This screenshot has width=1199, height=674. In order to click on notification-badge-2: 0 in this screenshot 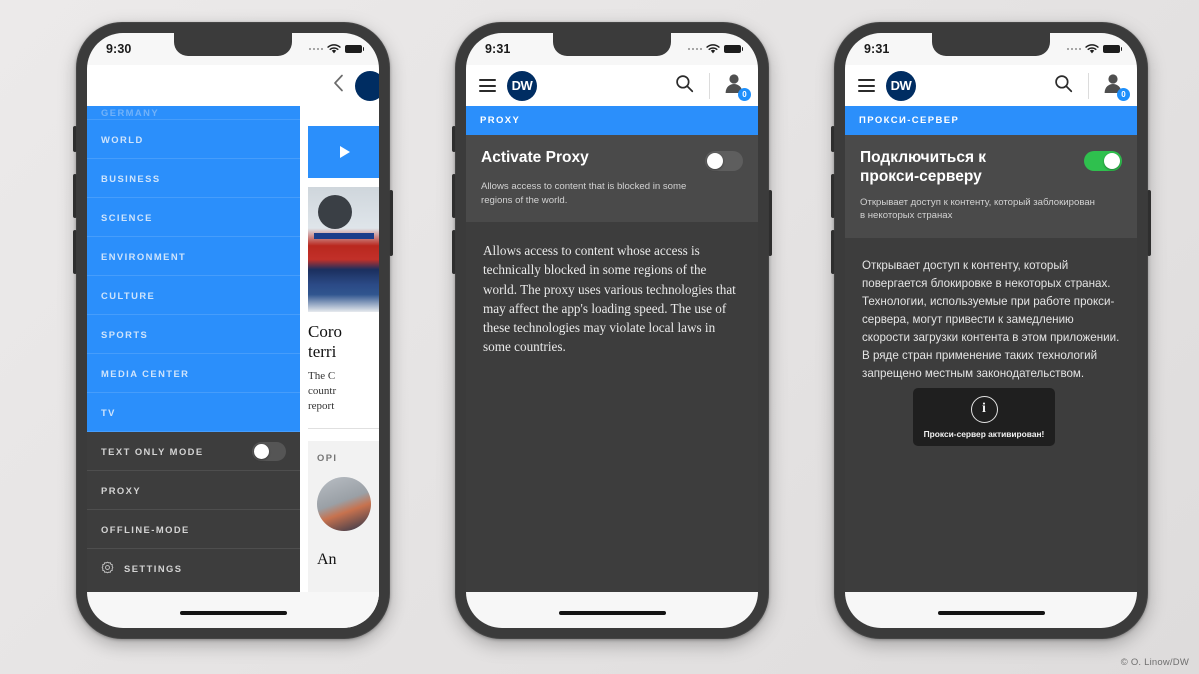, I will do `click(744, 94)`.